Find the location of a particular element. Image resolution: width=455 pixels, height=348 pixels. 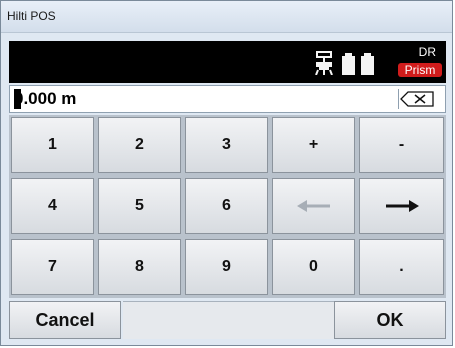

footer-spacer is located at coordinates (228, 320).